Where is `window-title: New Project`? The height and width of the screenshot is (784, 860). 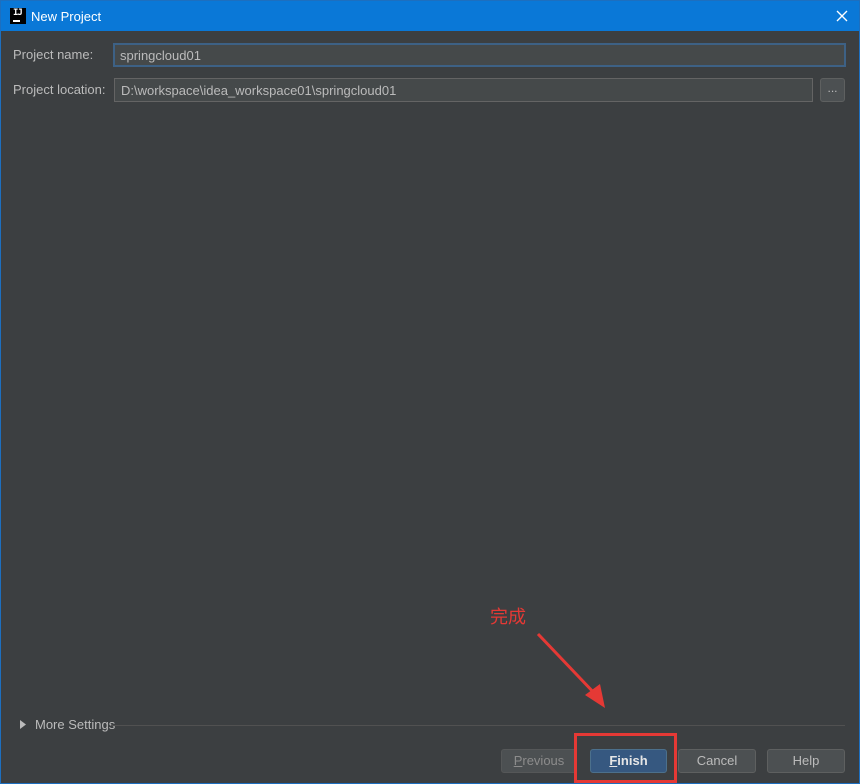 window-title: New Project is located at coordinates (66, 16).